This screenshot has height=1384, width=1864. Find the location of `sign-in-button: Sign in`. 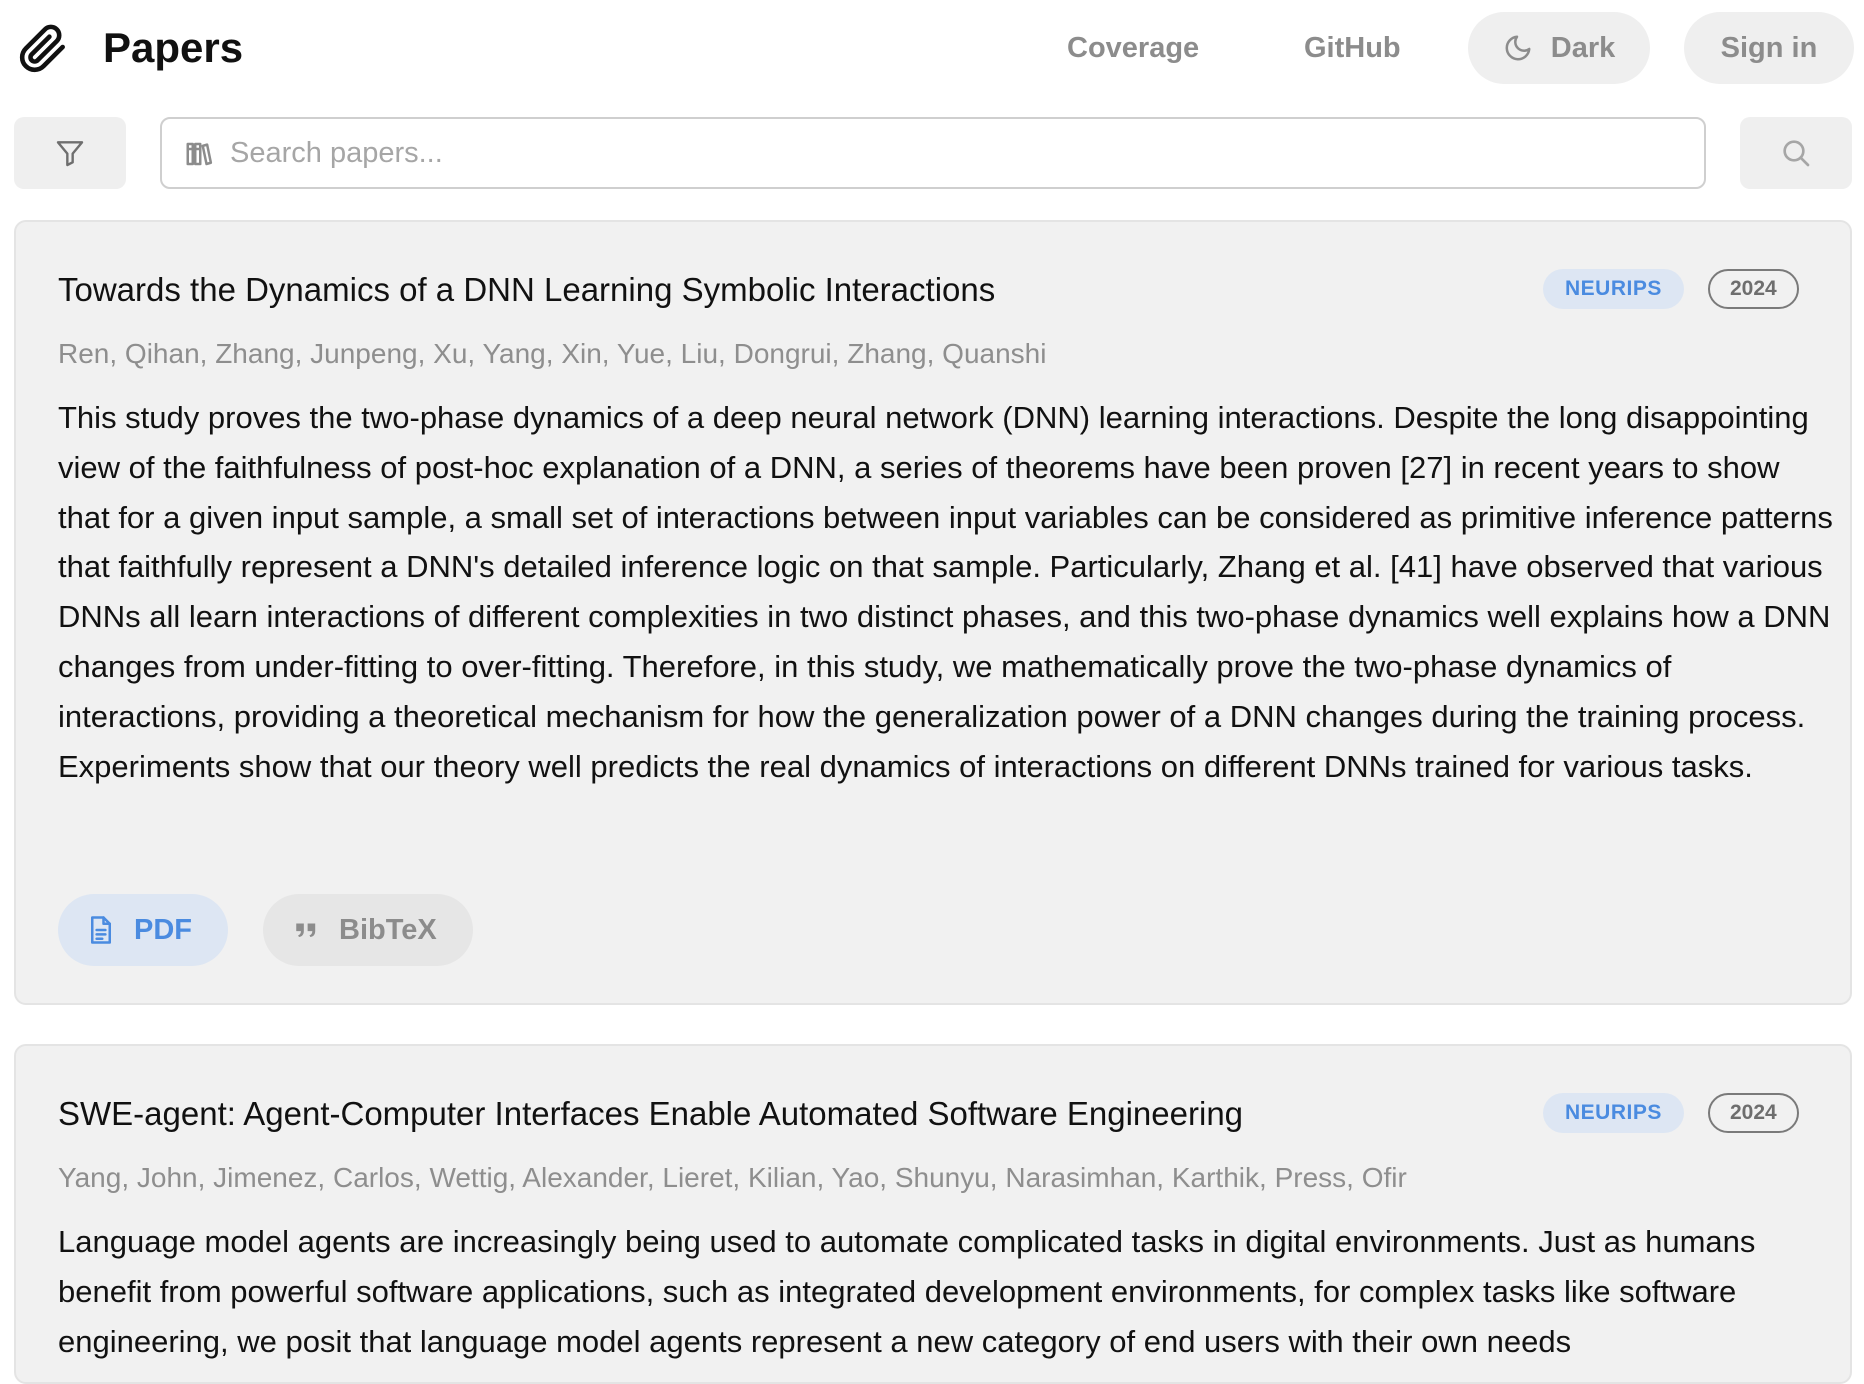

sign-in-button: Sign in is located at coordinates (1769, 48).